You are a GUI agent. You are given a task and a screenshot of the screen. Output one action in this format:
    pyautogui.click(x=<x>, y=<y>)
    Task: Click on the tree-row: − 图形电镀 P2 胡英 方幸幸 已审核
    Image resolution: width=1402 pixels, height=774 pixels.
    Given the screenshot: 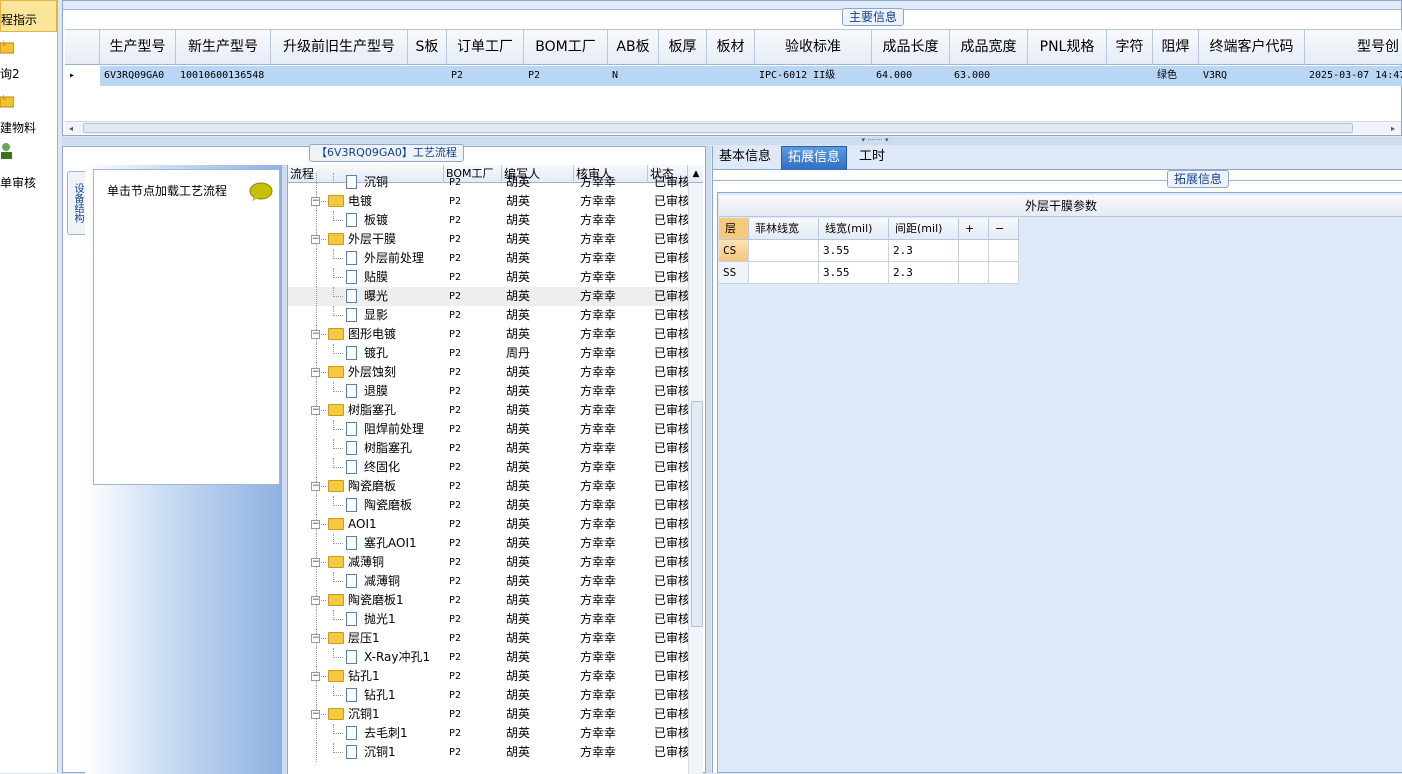 What is the action you would take?
    pyautogui.click(x=488, y=334)
    